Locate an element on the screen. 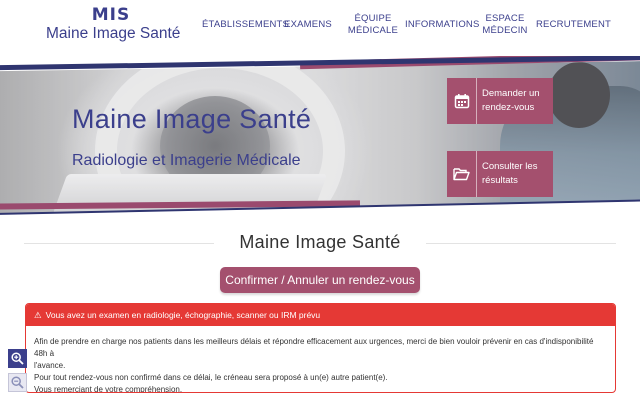 Image resolution: width=640 pixels, height=400 pixels. request-appointment-label: Demander un rendez-vous is located at coordinates (511, 100).